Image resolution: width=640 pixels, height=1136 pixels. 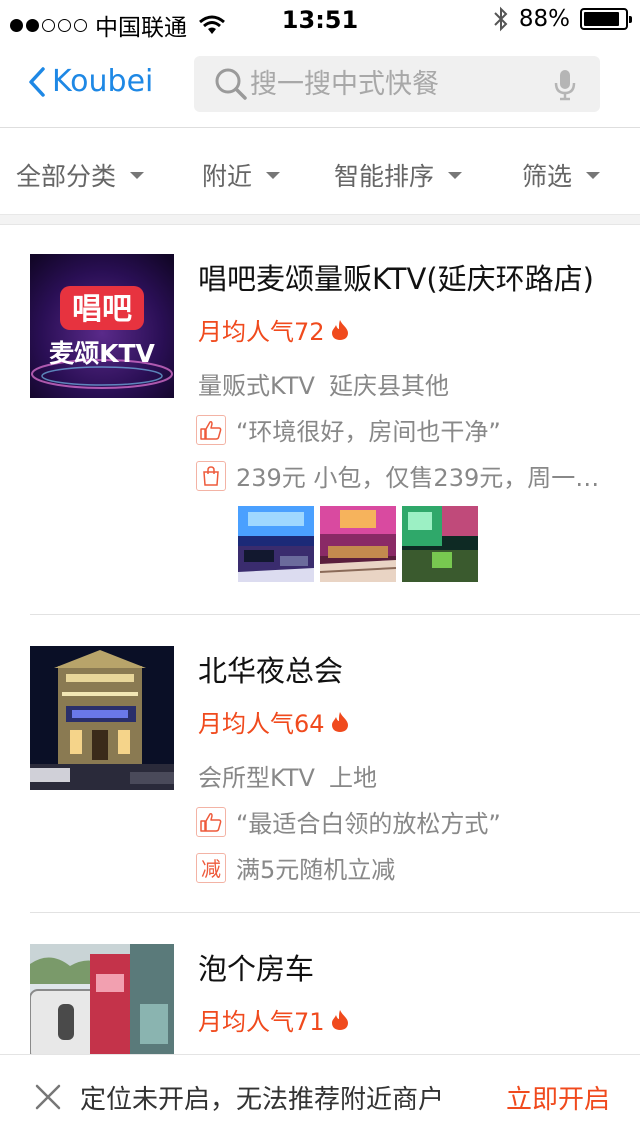 What do you see at coordinates (388, 386) in the screenshot?
I see `area-text: 延庆县其他` at bounding box center [388, 386].